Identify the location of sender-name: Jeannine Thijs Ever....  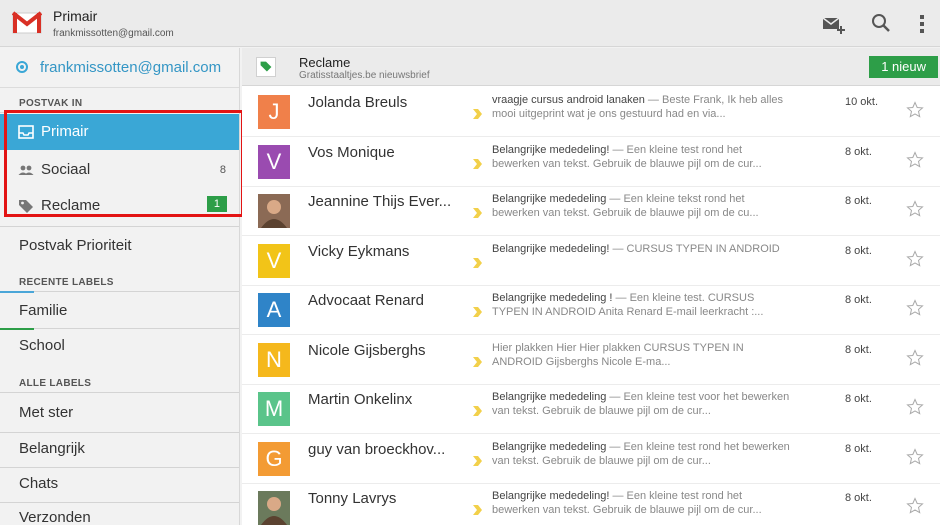
(380, 201).